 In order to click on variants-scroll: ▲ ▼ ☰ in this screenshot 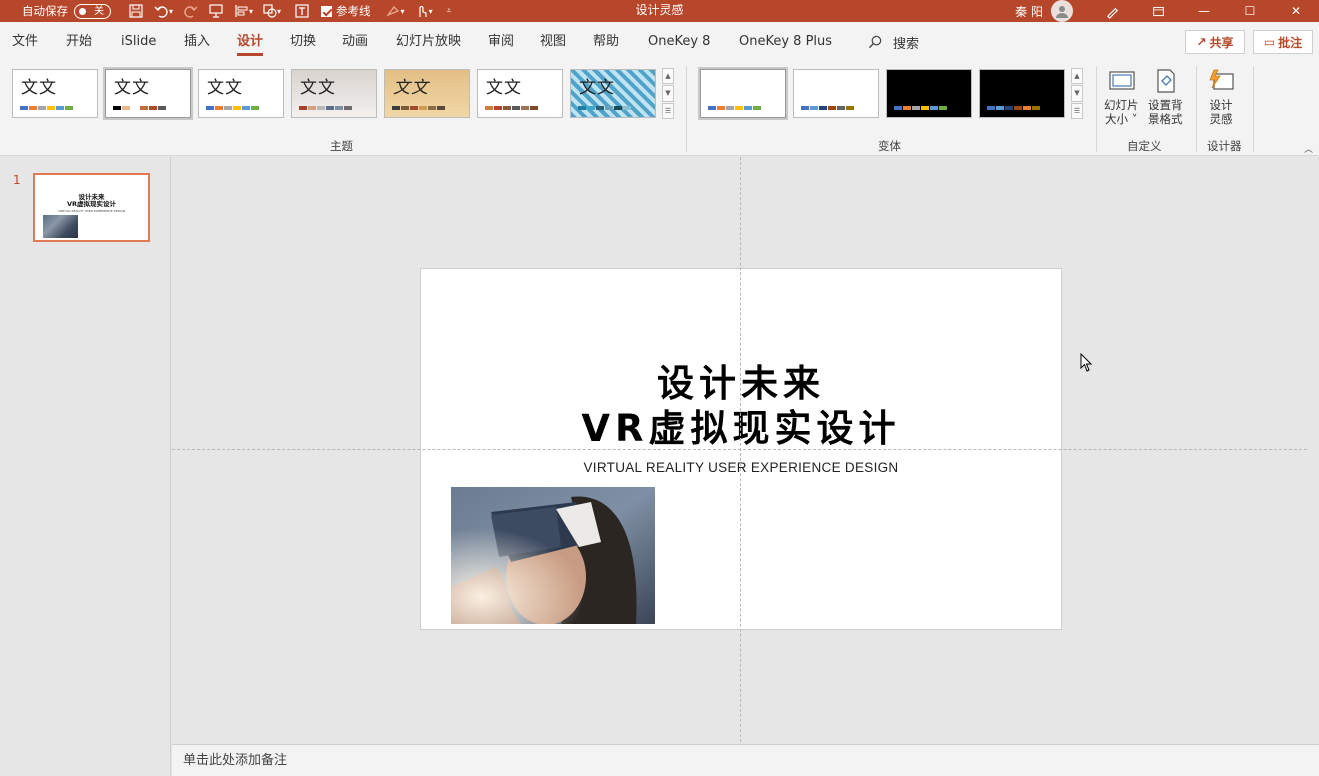, I will do `click(1077, 94)`.